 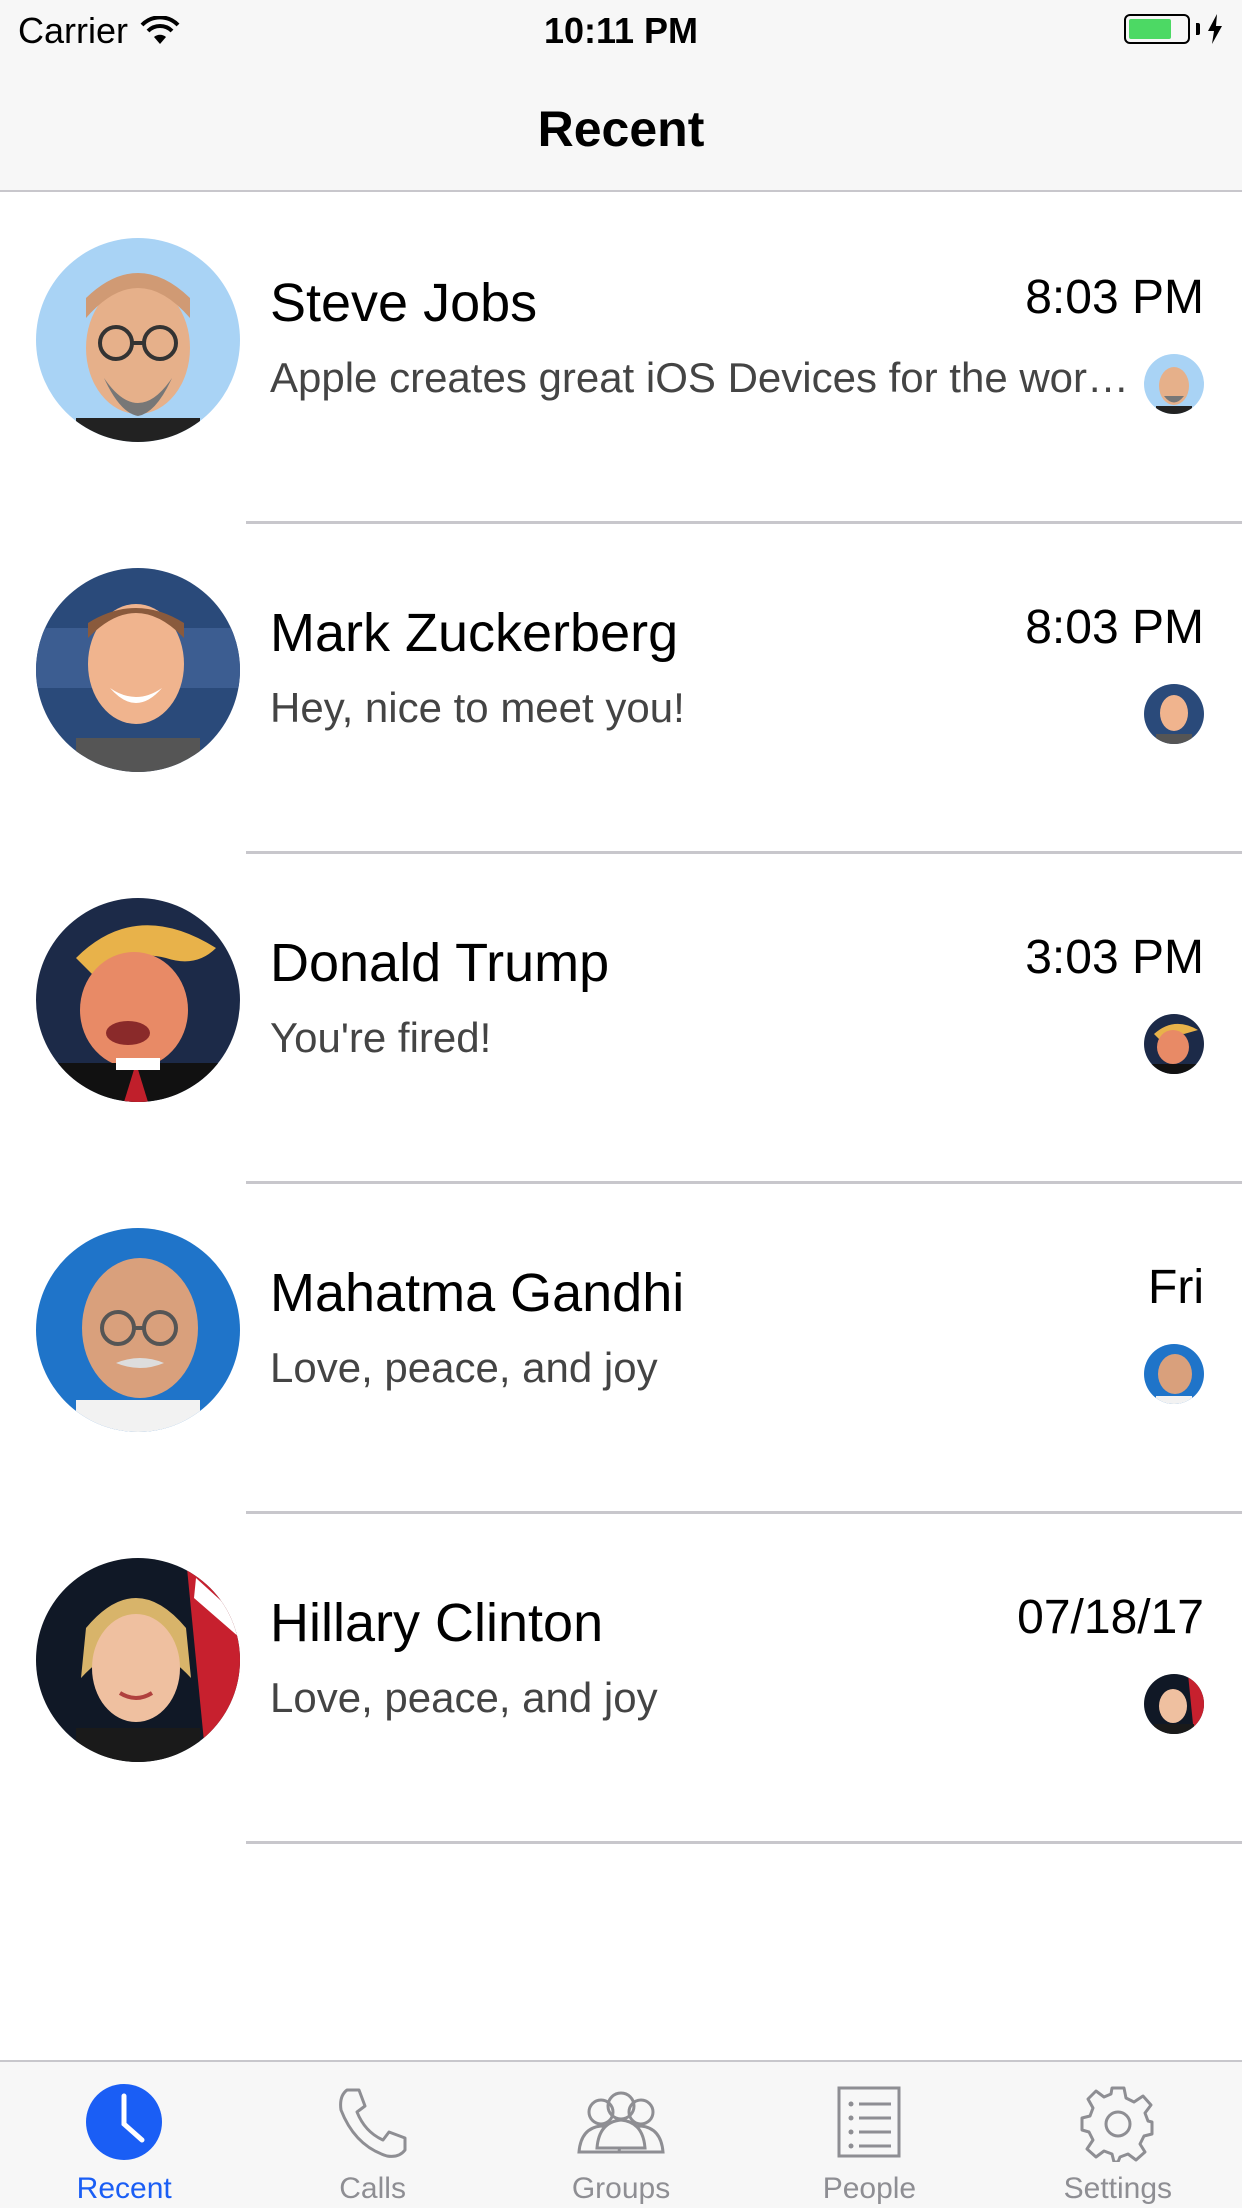 What do you see at coordinates (744, 1842) in the screenshot?
I see `row-separator` at bounding box center [744, 1842].